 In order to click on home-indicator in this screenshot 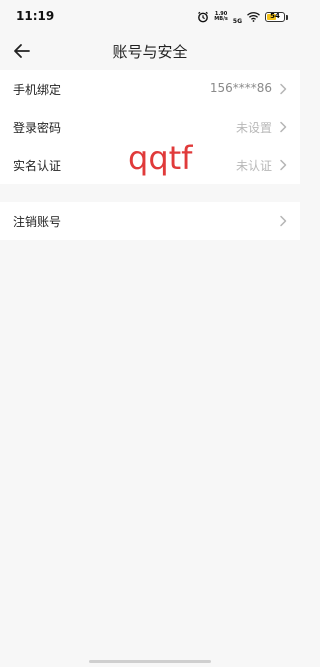, I will do `click(150, 661)`.